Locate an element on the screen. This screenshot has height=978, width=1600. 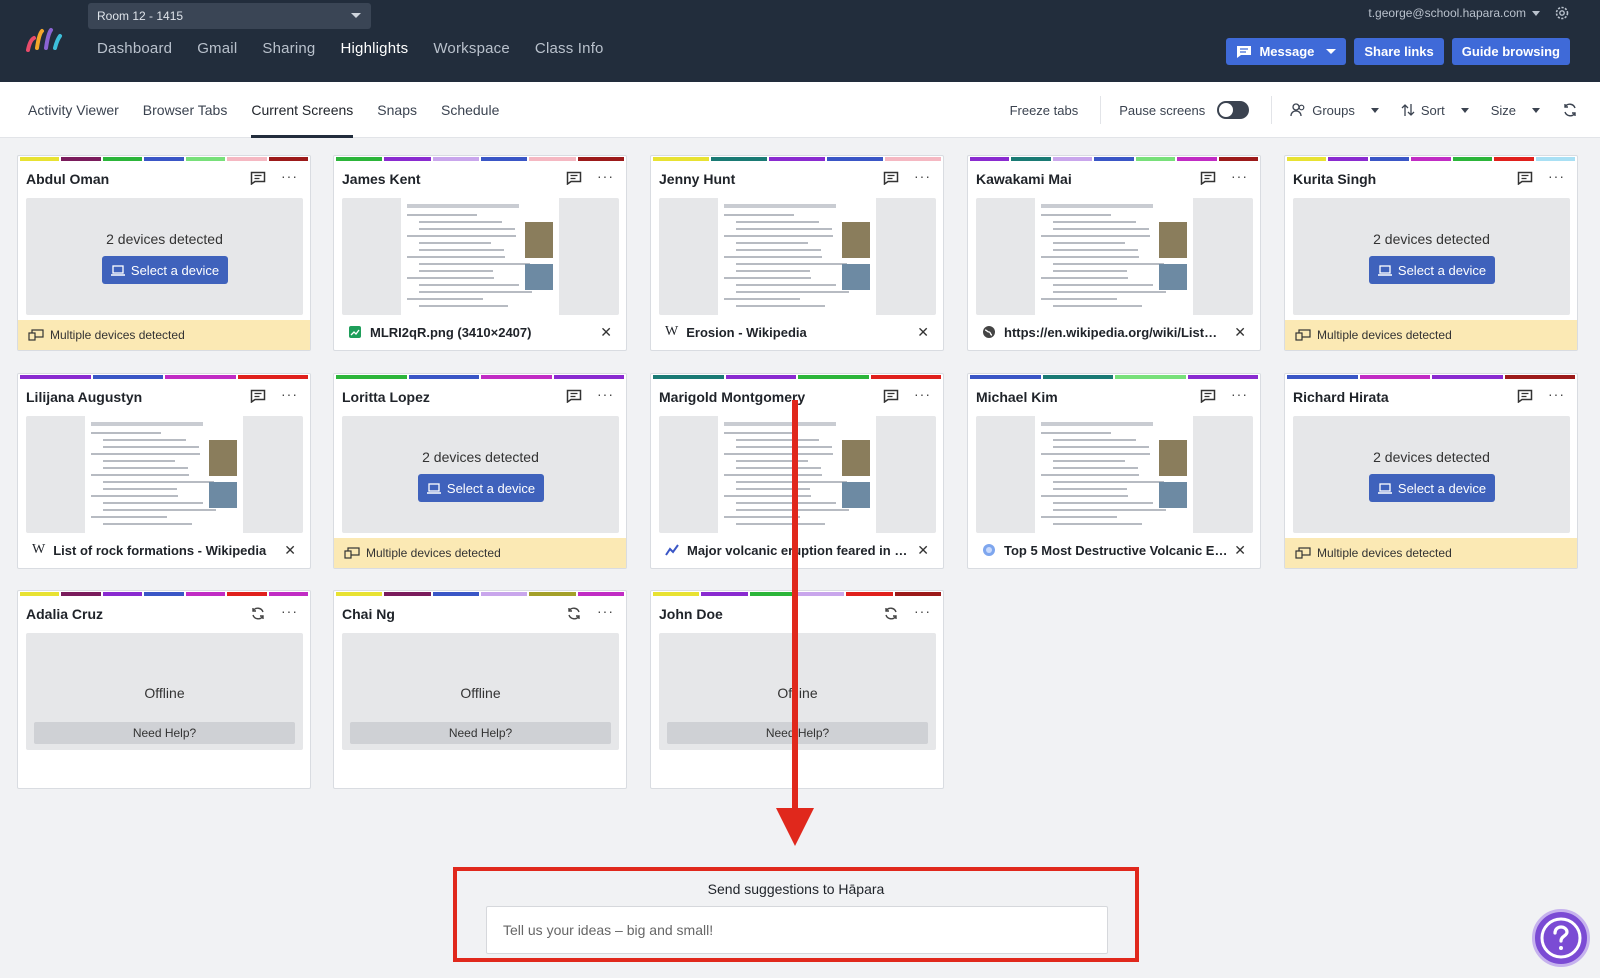
nav-dashboard: Dashboard is located at coordinates (134, 48).